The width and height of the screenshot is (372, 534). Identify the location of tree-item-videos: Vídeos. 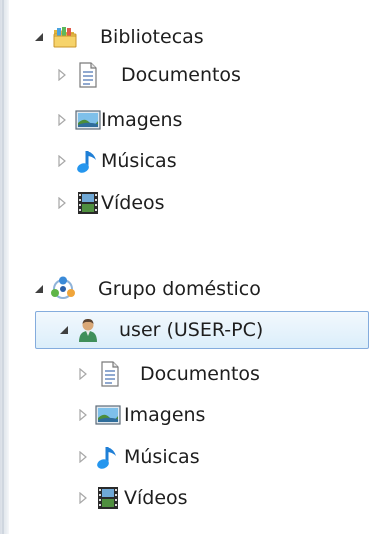
(205, 203).